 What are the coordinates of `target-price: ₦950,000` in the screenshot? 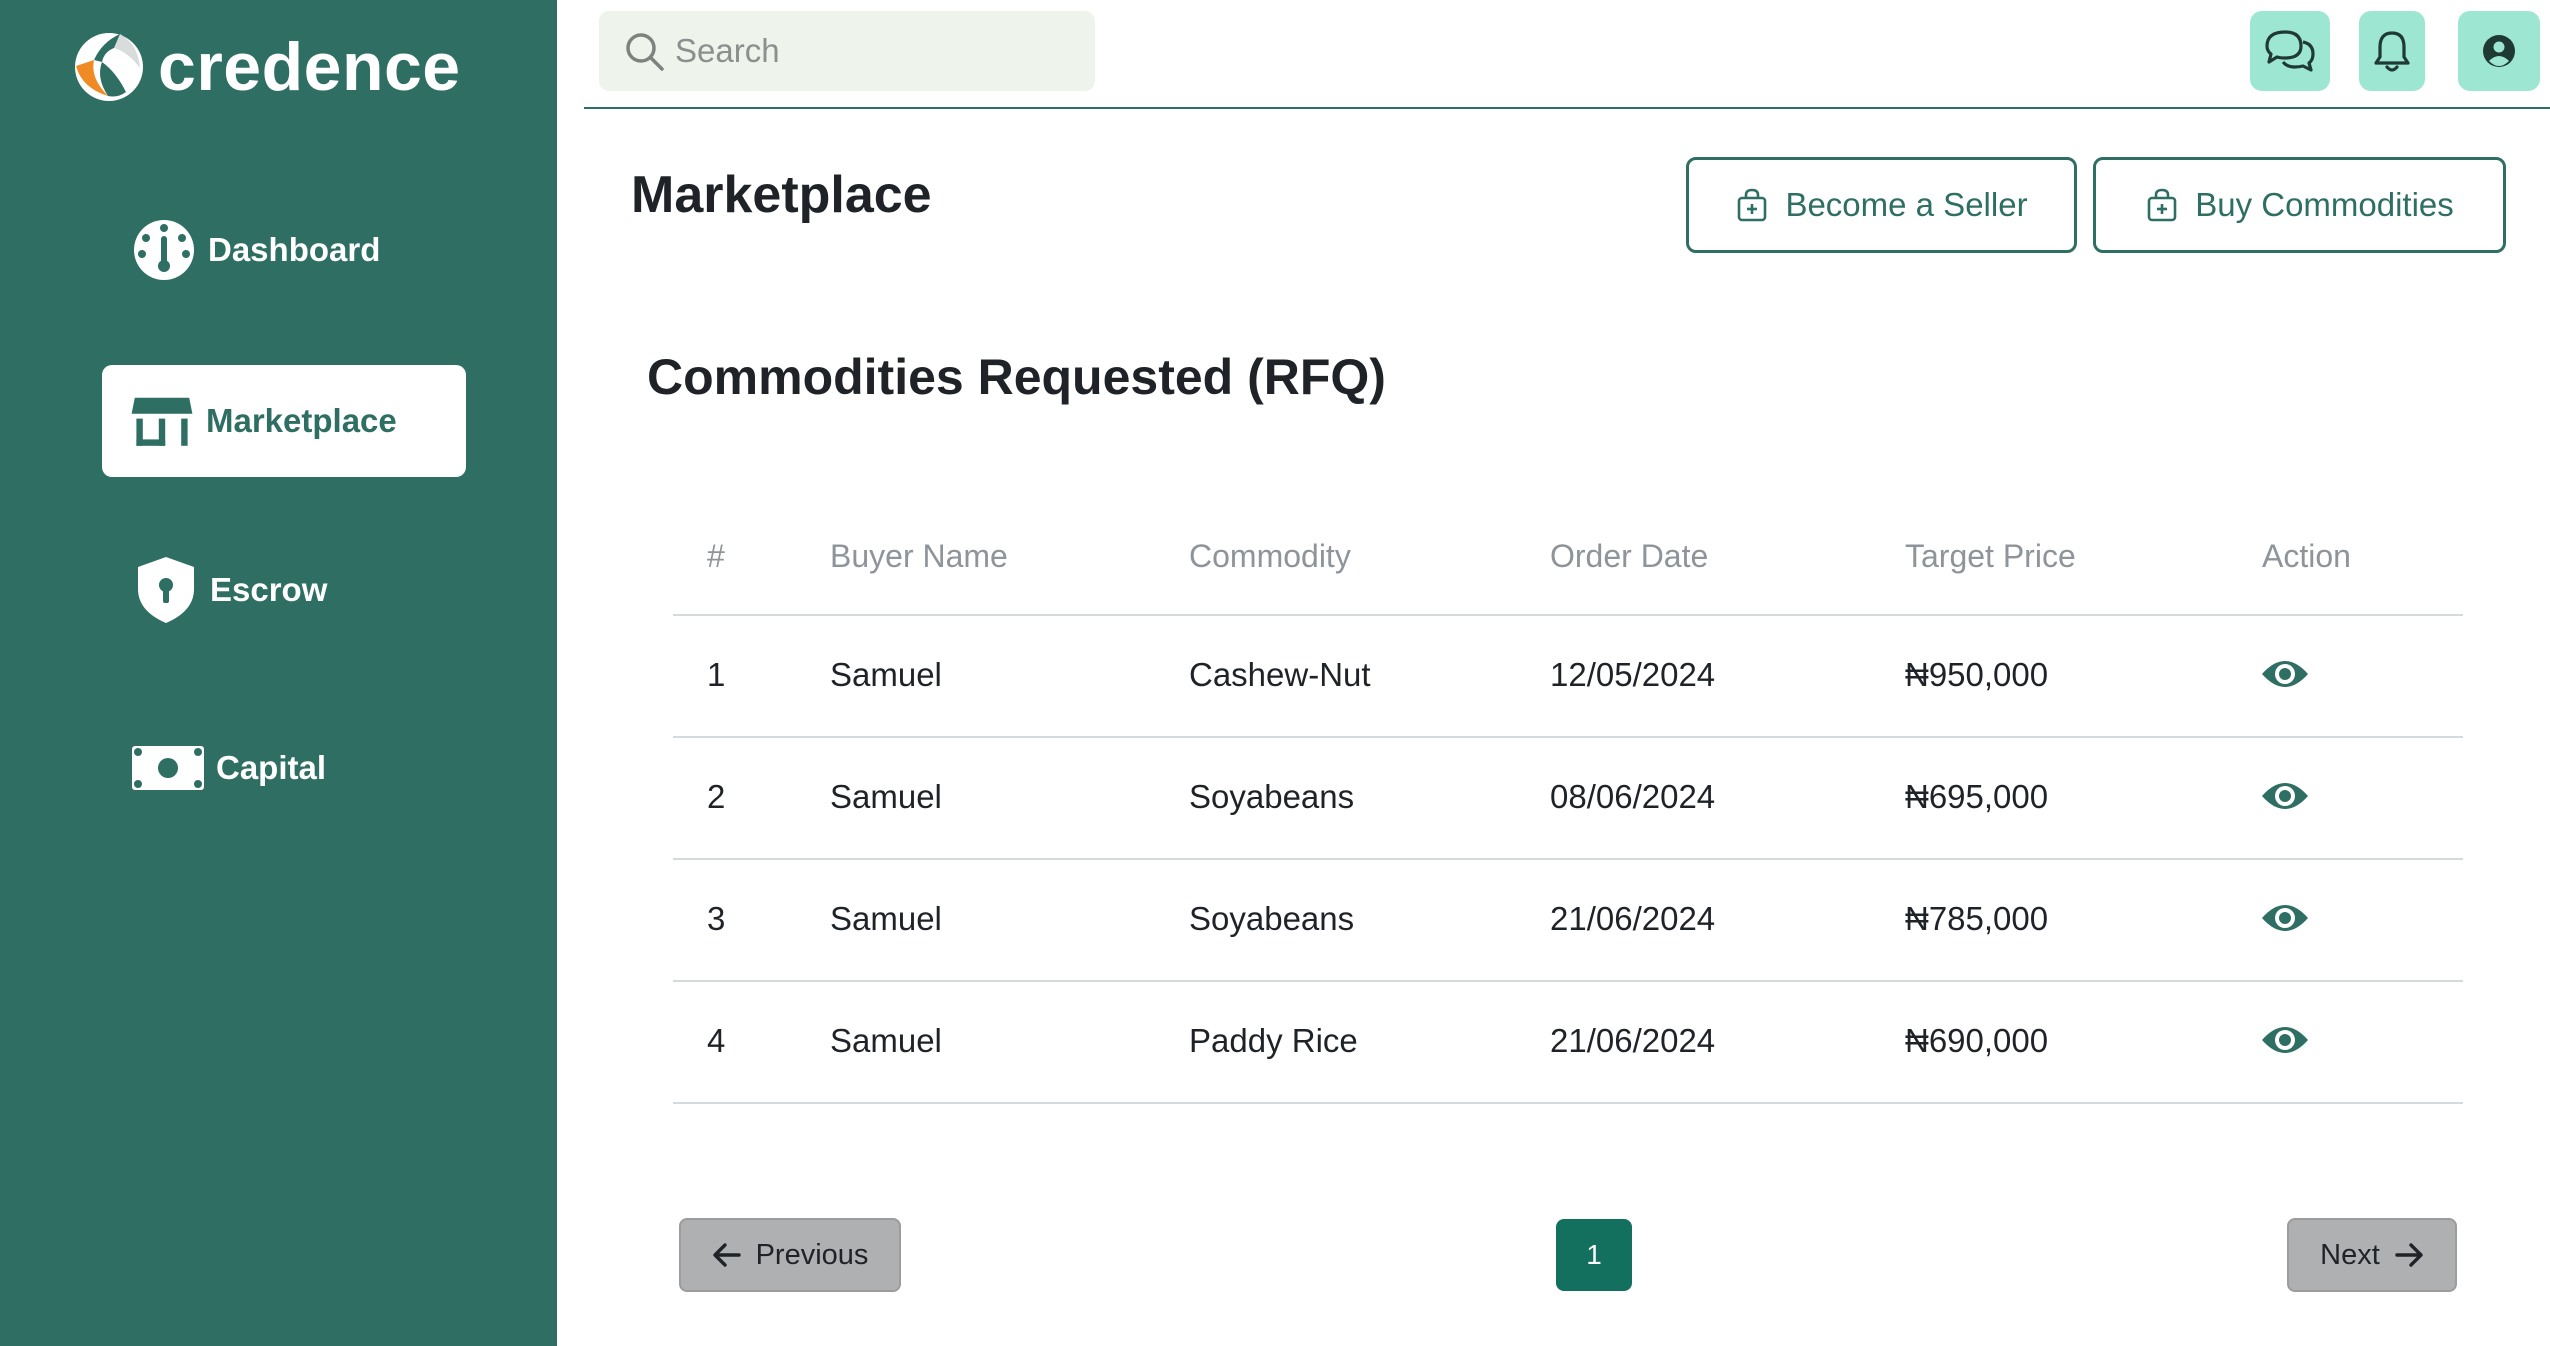 It's located at (1977, 674).